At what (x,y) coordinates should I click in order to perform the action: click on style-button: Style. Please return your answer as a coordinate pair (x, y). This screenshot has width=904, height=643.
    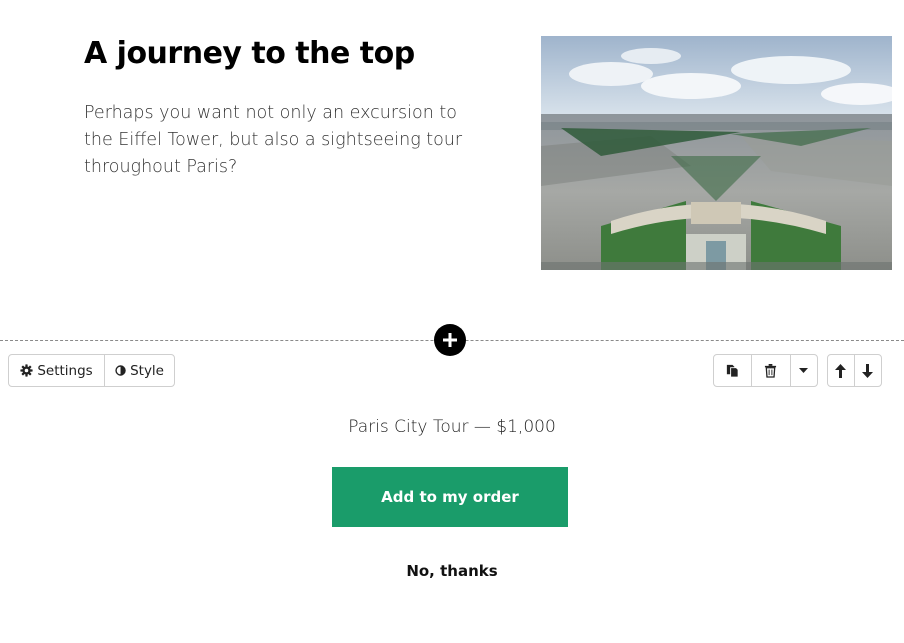
    Looking at the image, I should click on (139, 370).